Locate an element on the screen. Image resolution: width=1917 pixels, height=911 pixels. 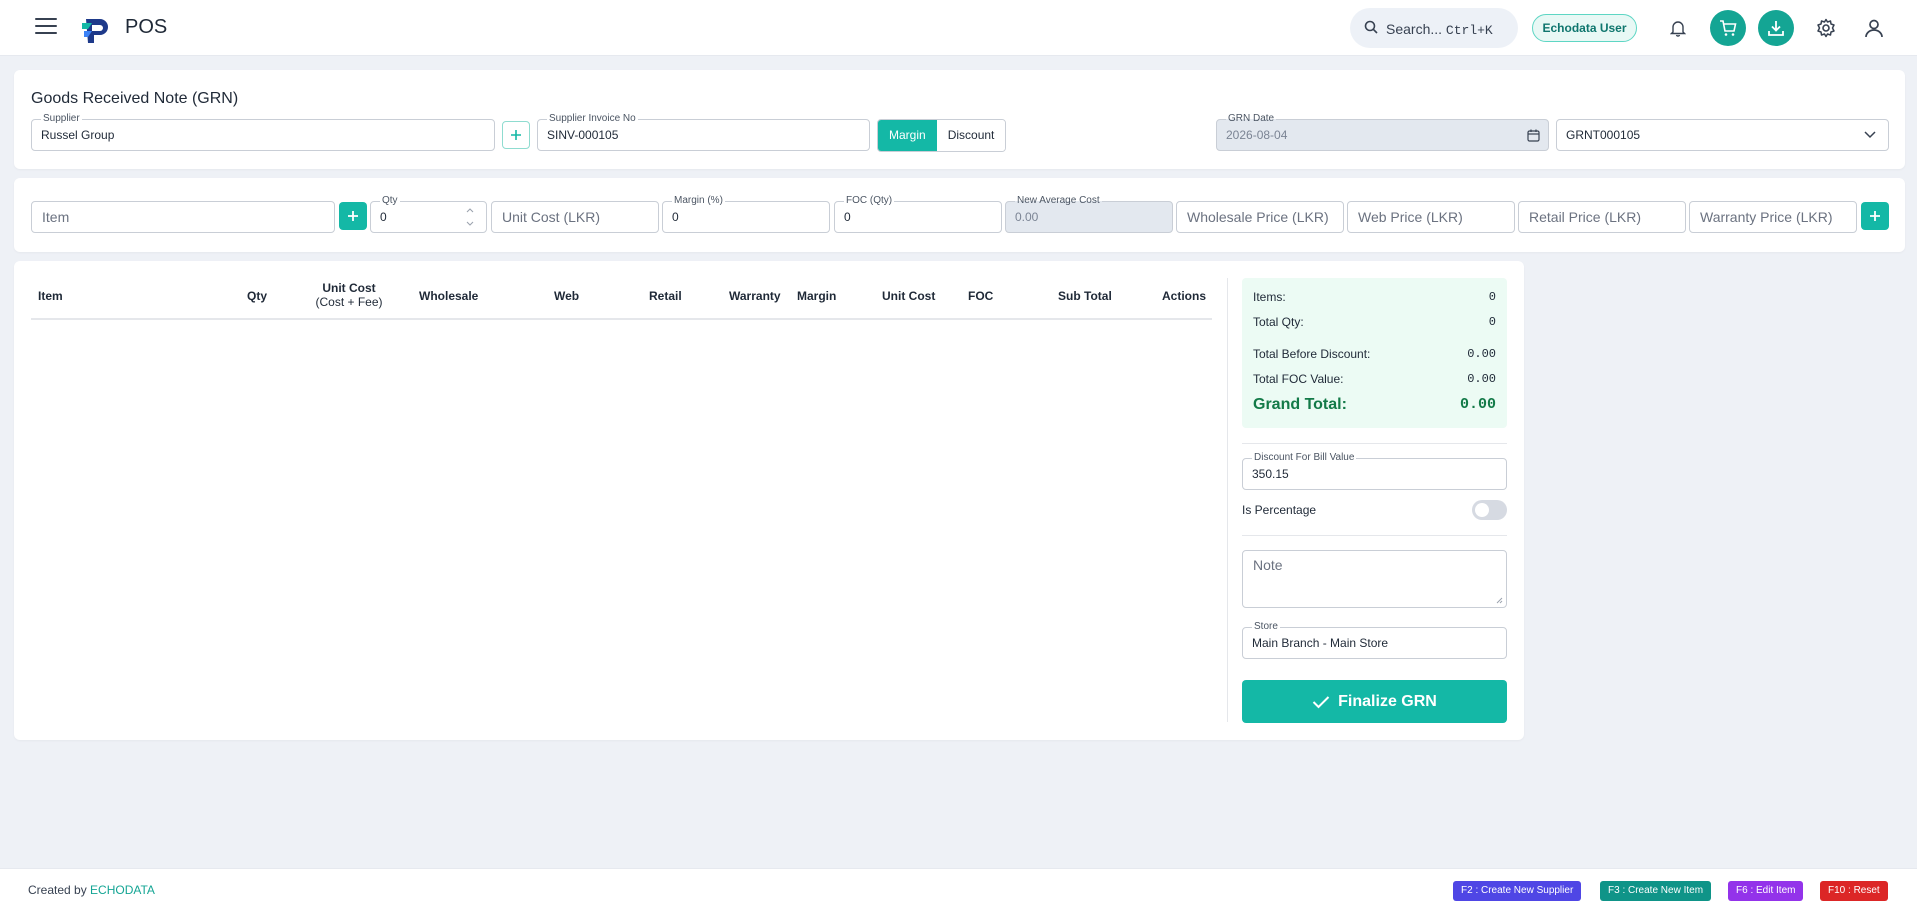
grn-date-field: GRN Date 2026-08-04 is located at coordinates (1382, 132).